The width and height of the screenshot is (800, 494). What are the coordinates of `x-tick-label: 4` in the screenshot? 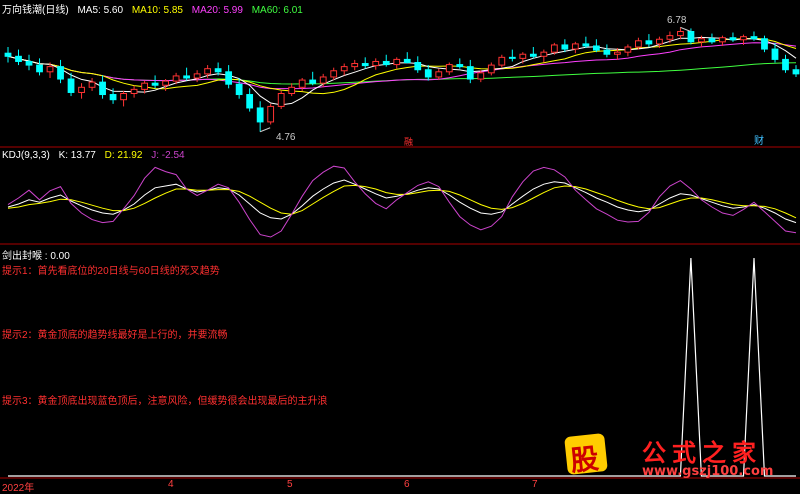 It's located at (171, 484).